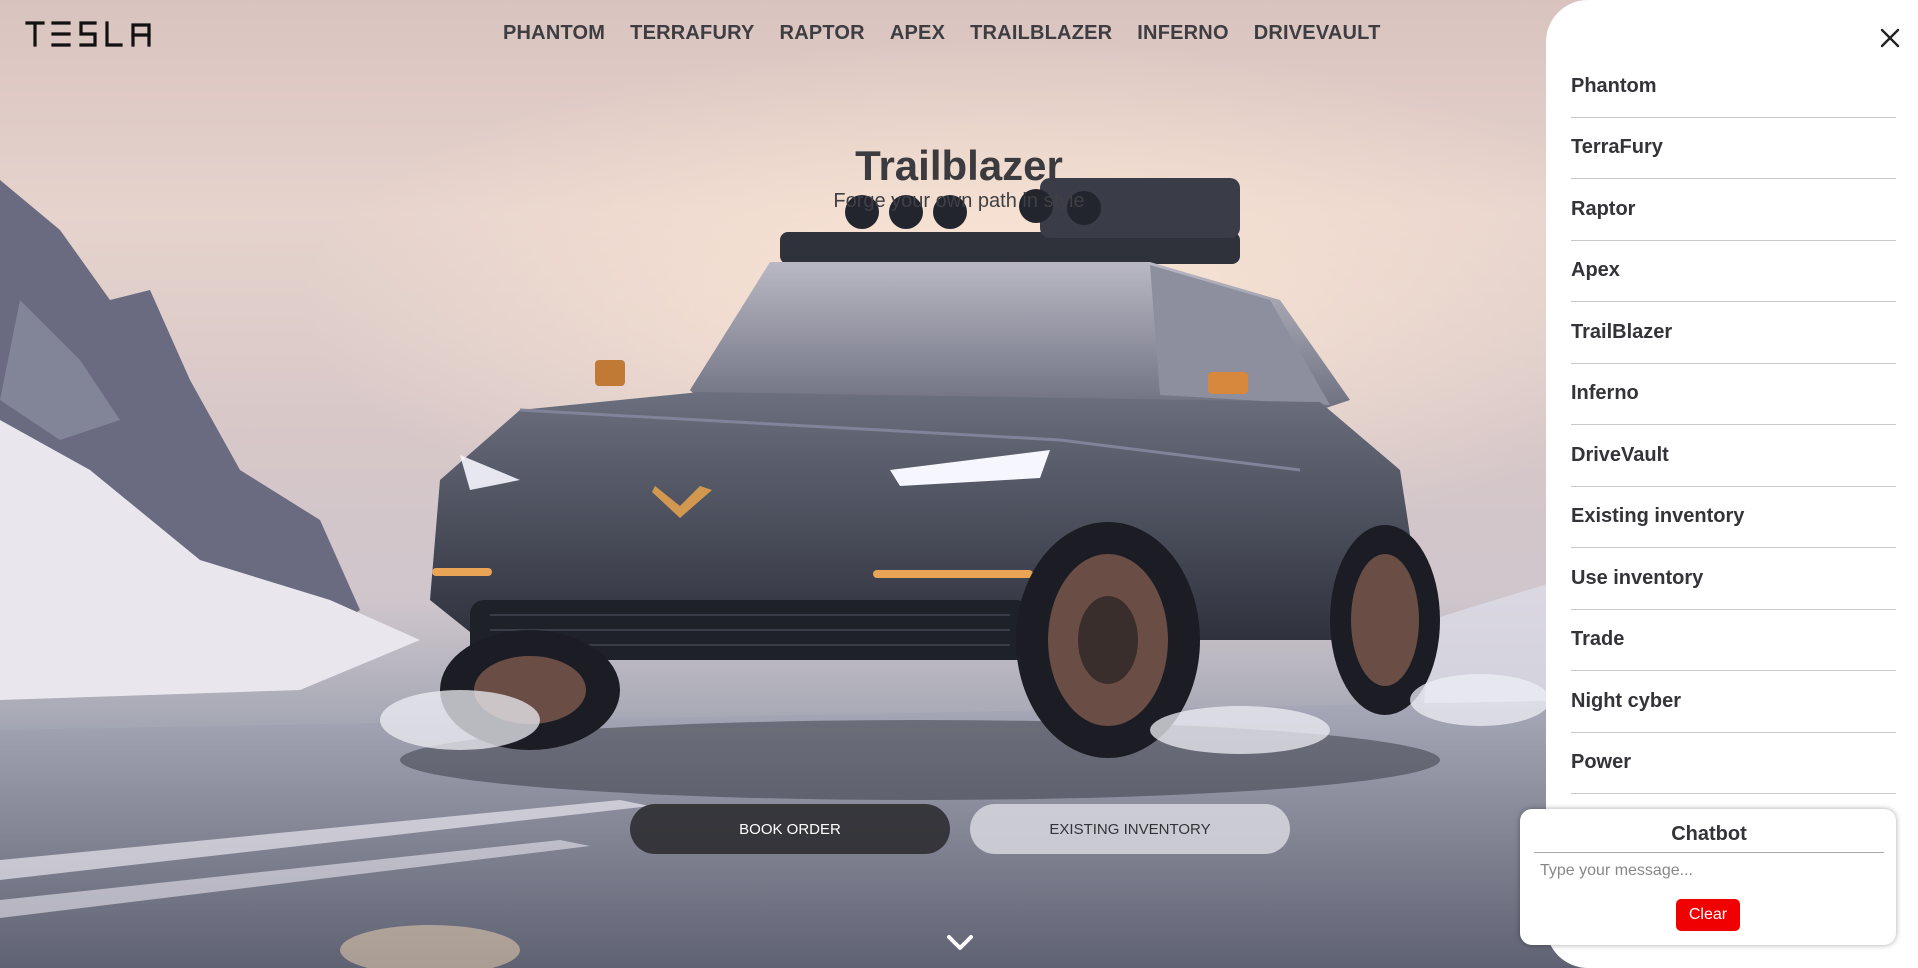 This screenshot has width=1918, height=968. What do you see at coordinates (1733, 640) in the screenshot?
I see `side-menu-item-trade: Trade` at bounding box center [1733, 640].